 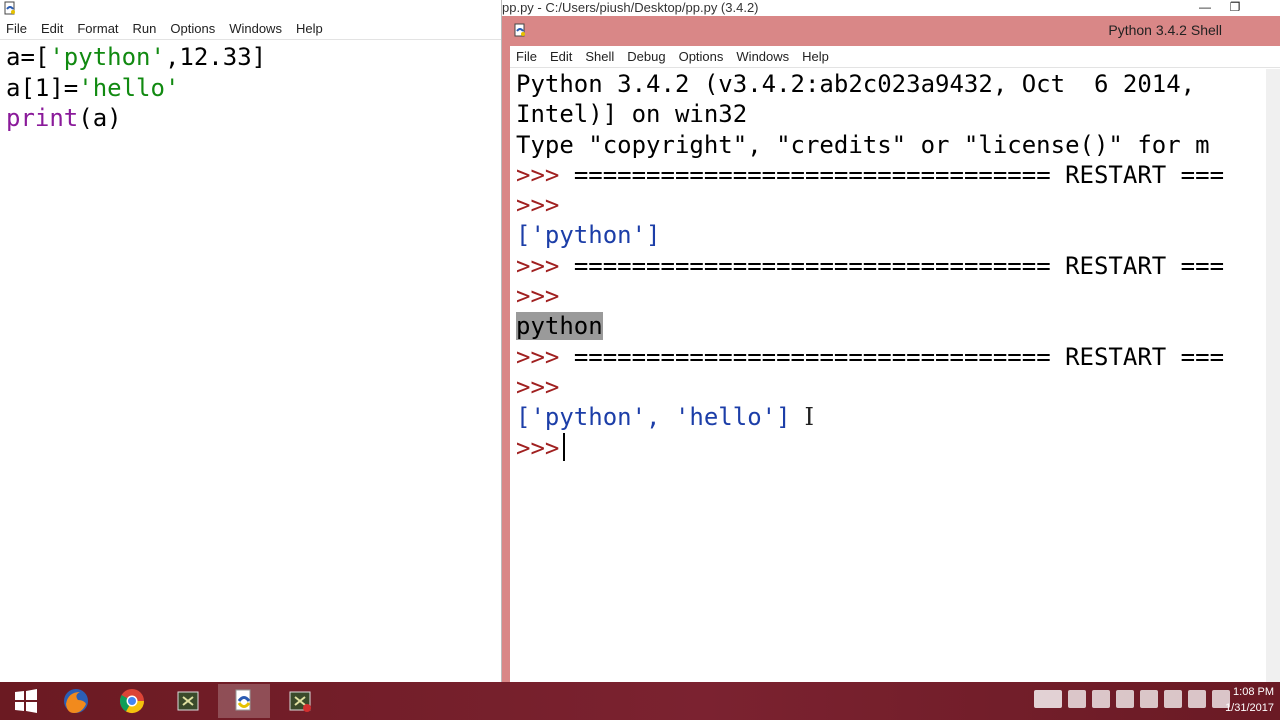 What do you see at coordinates (1101, 699) in the screenshot?
I see `network-icon` at bounding box center [1101, 699].